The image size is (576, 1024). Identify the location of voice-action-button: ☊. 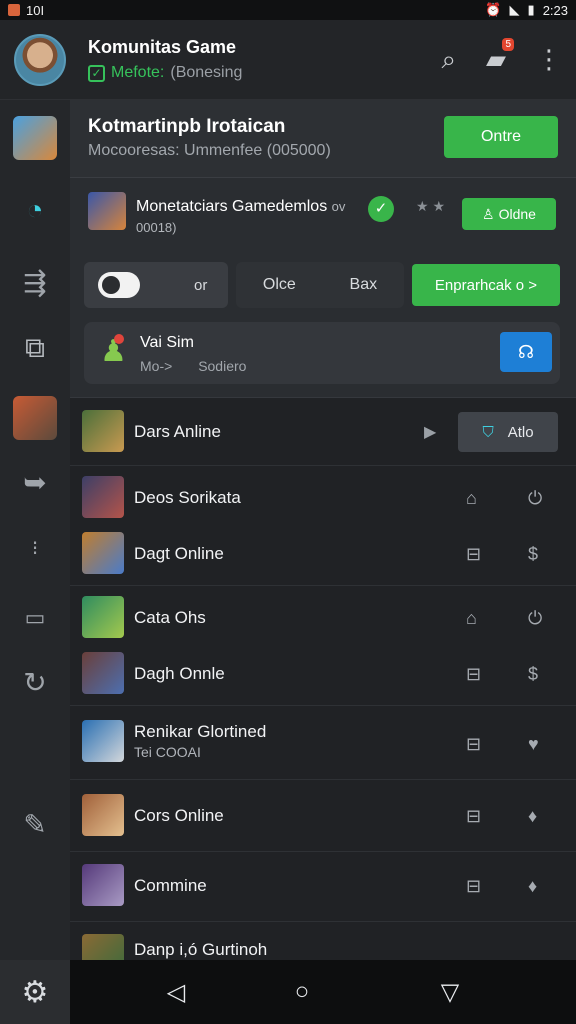
(526, 352).